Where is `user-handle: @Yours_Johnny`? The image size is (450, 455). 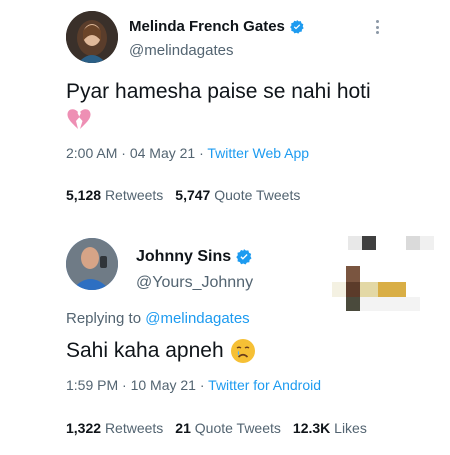 user-handle: @Yours_Johnny is located at coordinates (194, 283).